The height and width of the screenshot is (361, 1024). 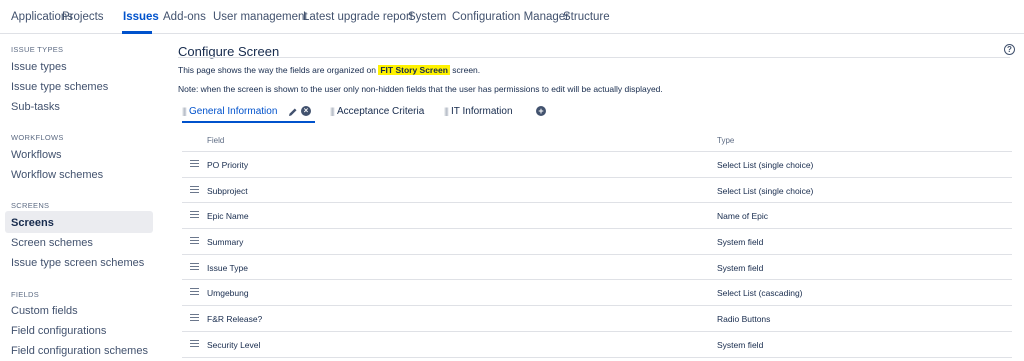 I want to click on field-type: Select List (cascading), so click(x=760, y=293).